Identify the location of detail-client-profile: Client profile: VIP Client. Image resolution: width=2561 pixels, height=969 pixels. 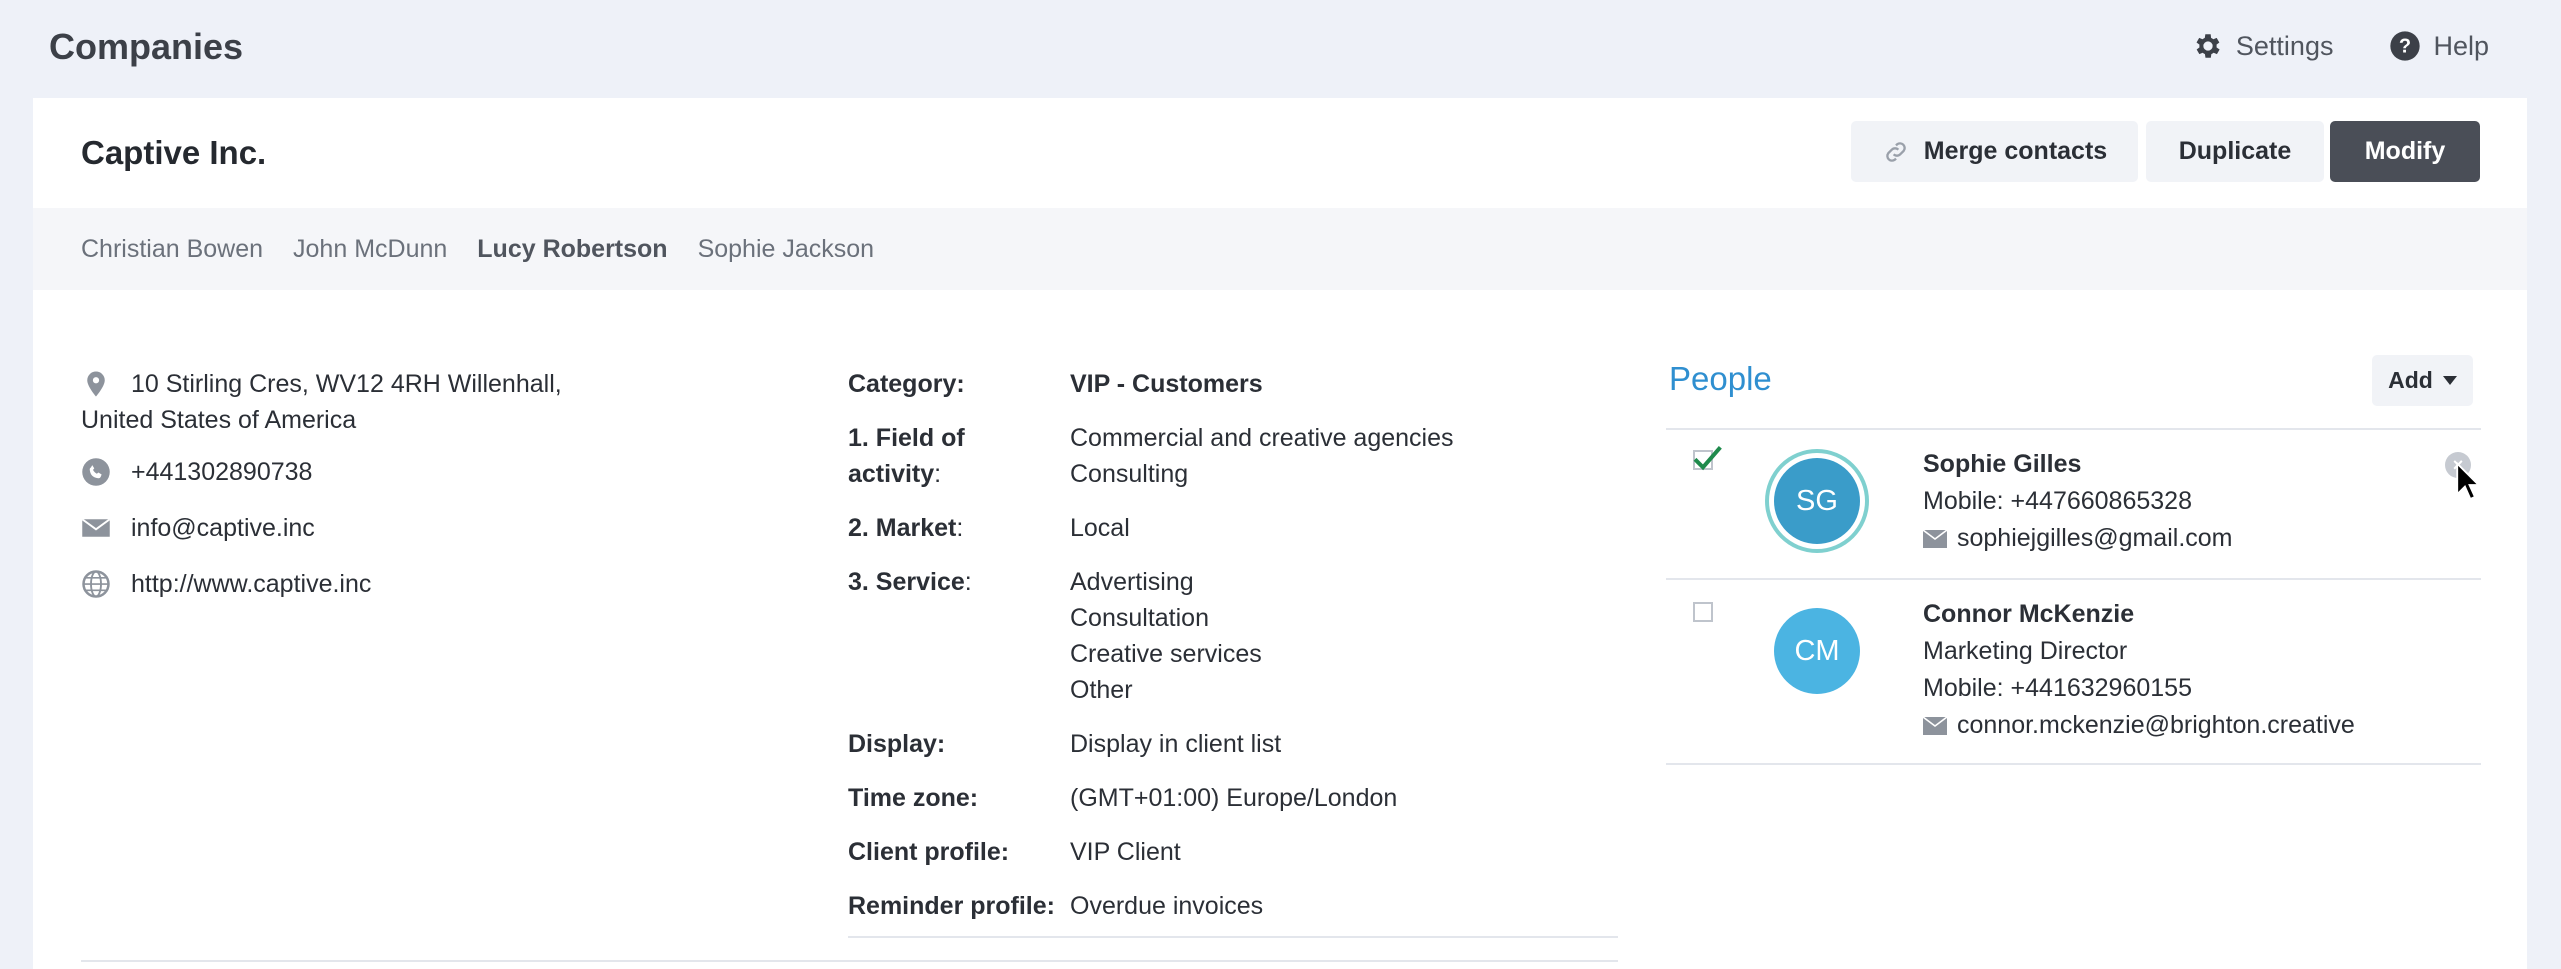
(1233, 852).